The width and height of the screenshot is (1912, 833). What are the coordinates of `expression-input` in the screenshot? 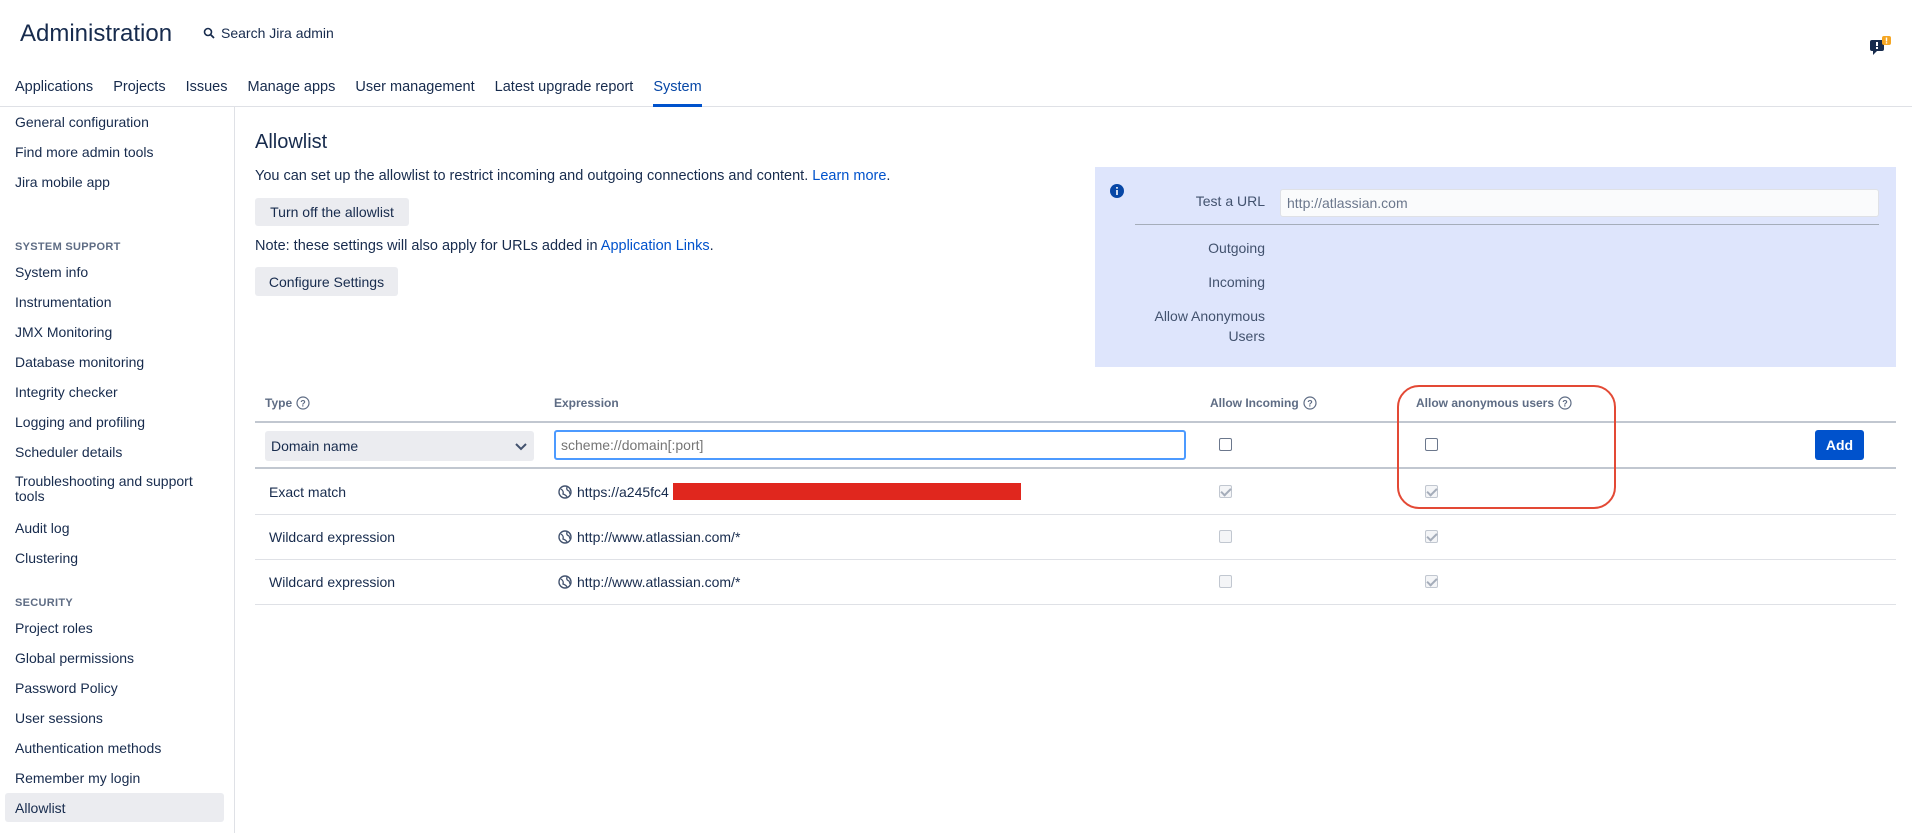 It's located at (870, 445).